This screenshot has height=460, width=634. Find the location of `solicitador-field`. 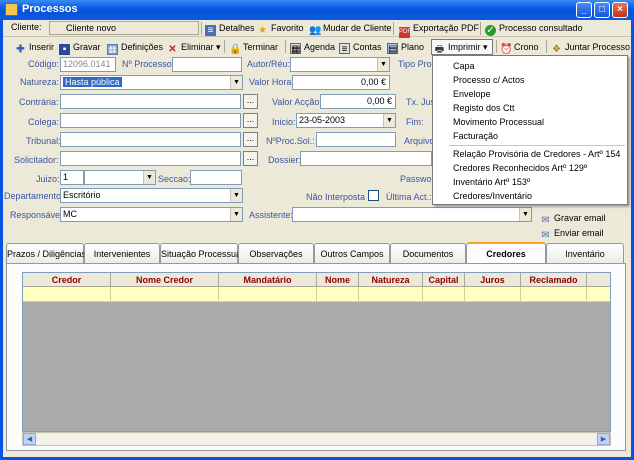

solicitador-field is located at coordinates (150, 158).